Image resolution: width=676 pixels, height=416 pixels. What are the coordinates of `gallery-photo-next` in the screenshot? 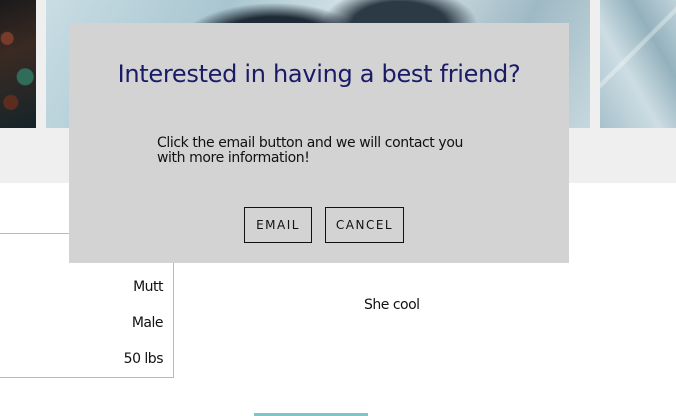 It's located at (638, 64).